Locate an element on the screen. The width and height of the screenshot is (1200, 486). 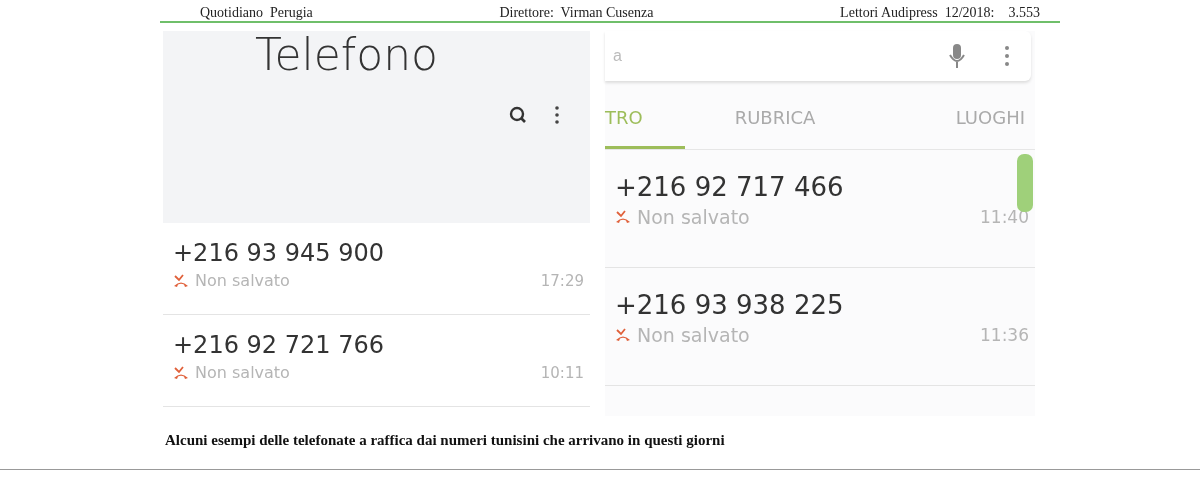
call-time: 10:11 is located at coordinates (562, 372).